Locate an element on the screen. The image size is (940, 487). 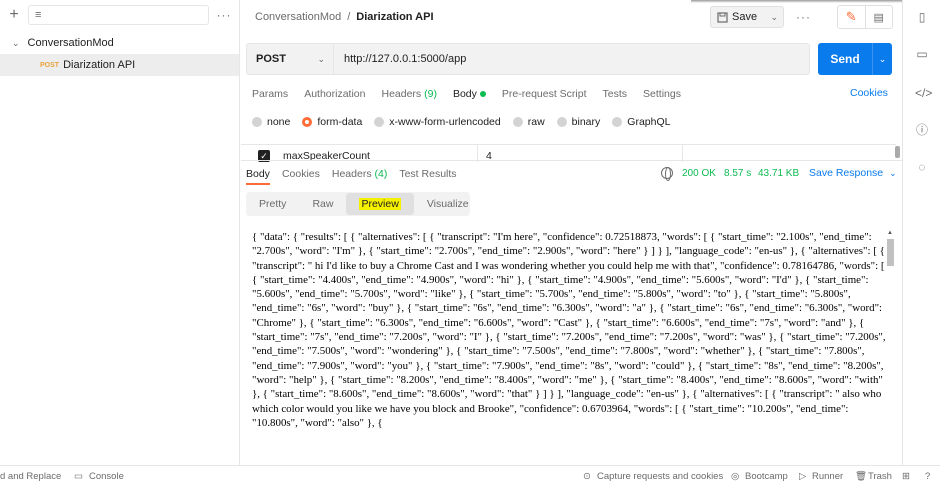
tab-body-label: Body is located at coordinates (464, 94).